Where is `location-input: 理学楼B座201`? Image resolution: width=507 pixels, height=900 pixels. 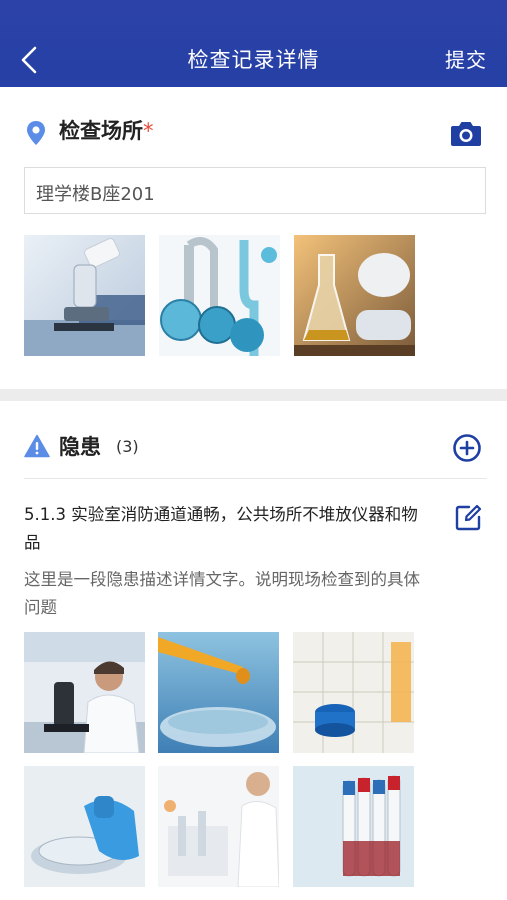
location-input: 理学楼B座201 is located at coordinates (255, 190).